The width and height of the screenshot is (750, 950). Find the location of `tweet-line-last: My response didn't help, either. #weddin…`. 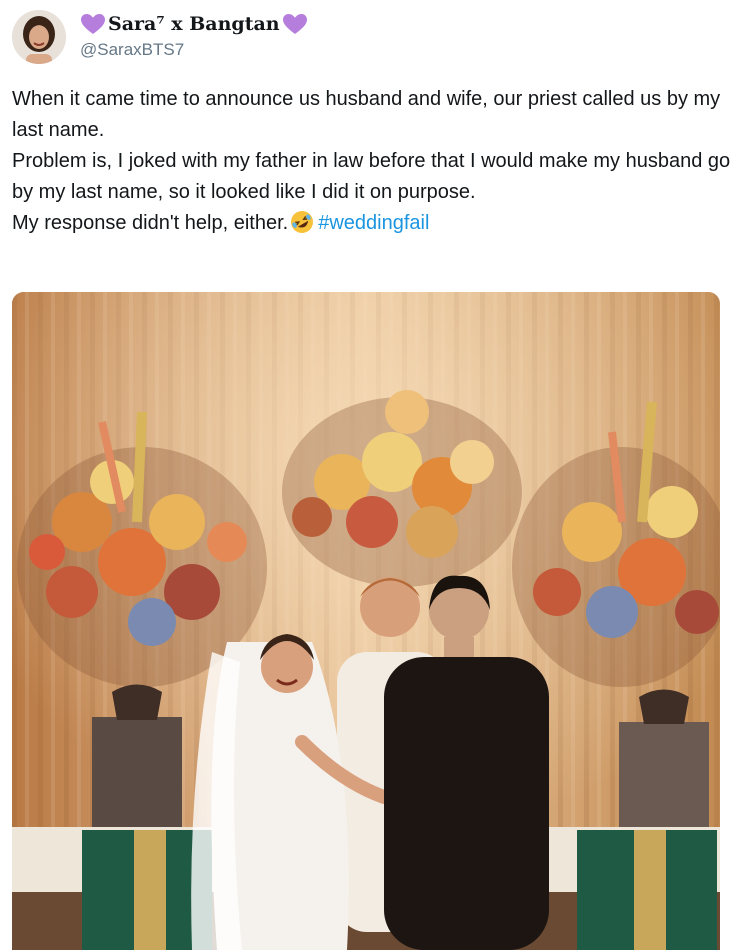

tweet-line-last: My response didn't help, either. #weddin… is located at coordinates (372, 223).